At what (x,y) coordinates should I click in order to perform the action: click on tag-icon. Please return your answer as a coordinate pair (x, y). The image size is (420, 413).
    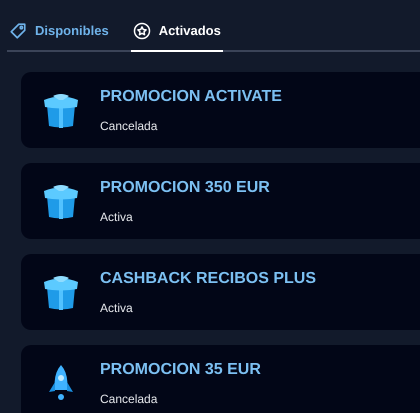
    Looking at the image, I should click on (18, 31).